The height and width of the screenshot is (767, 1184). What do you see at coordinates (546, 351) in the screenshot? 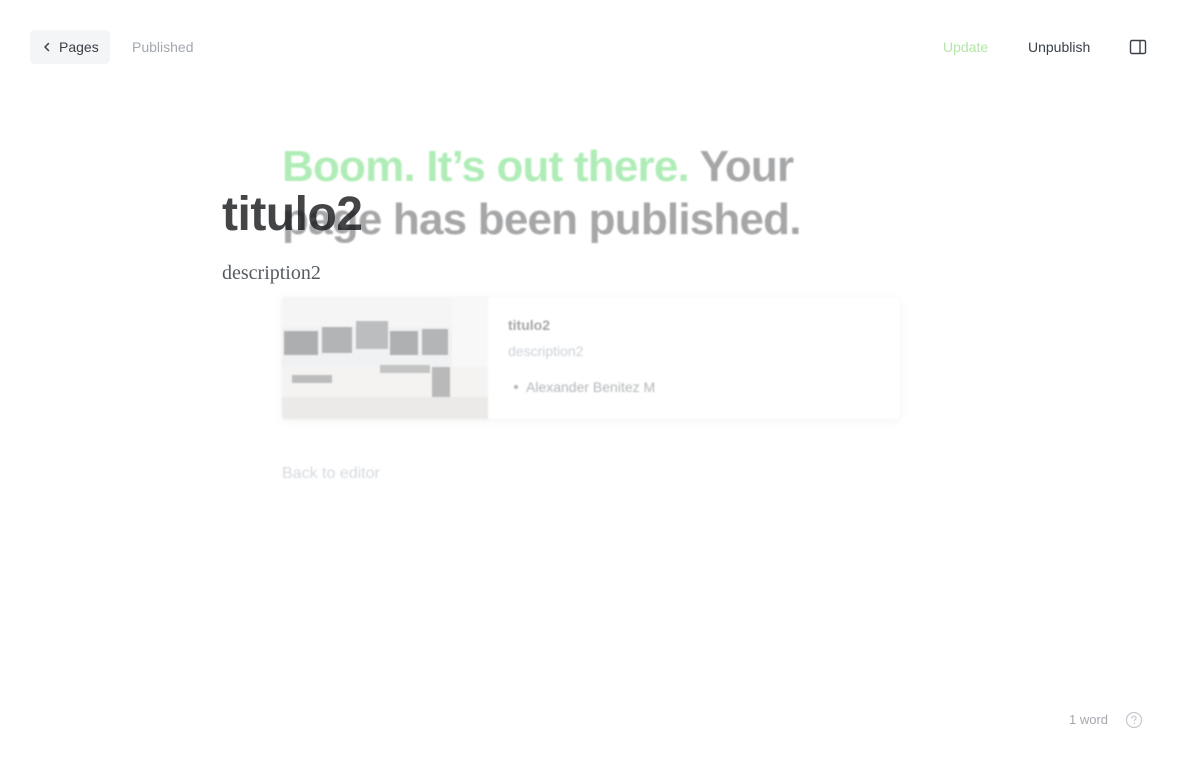
I see `card-description: description2` at bounding box center [546, 351].